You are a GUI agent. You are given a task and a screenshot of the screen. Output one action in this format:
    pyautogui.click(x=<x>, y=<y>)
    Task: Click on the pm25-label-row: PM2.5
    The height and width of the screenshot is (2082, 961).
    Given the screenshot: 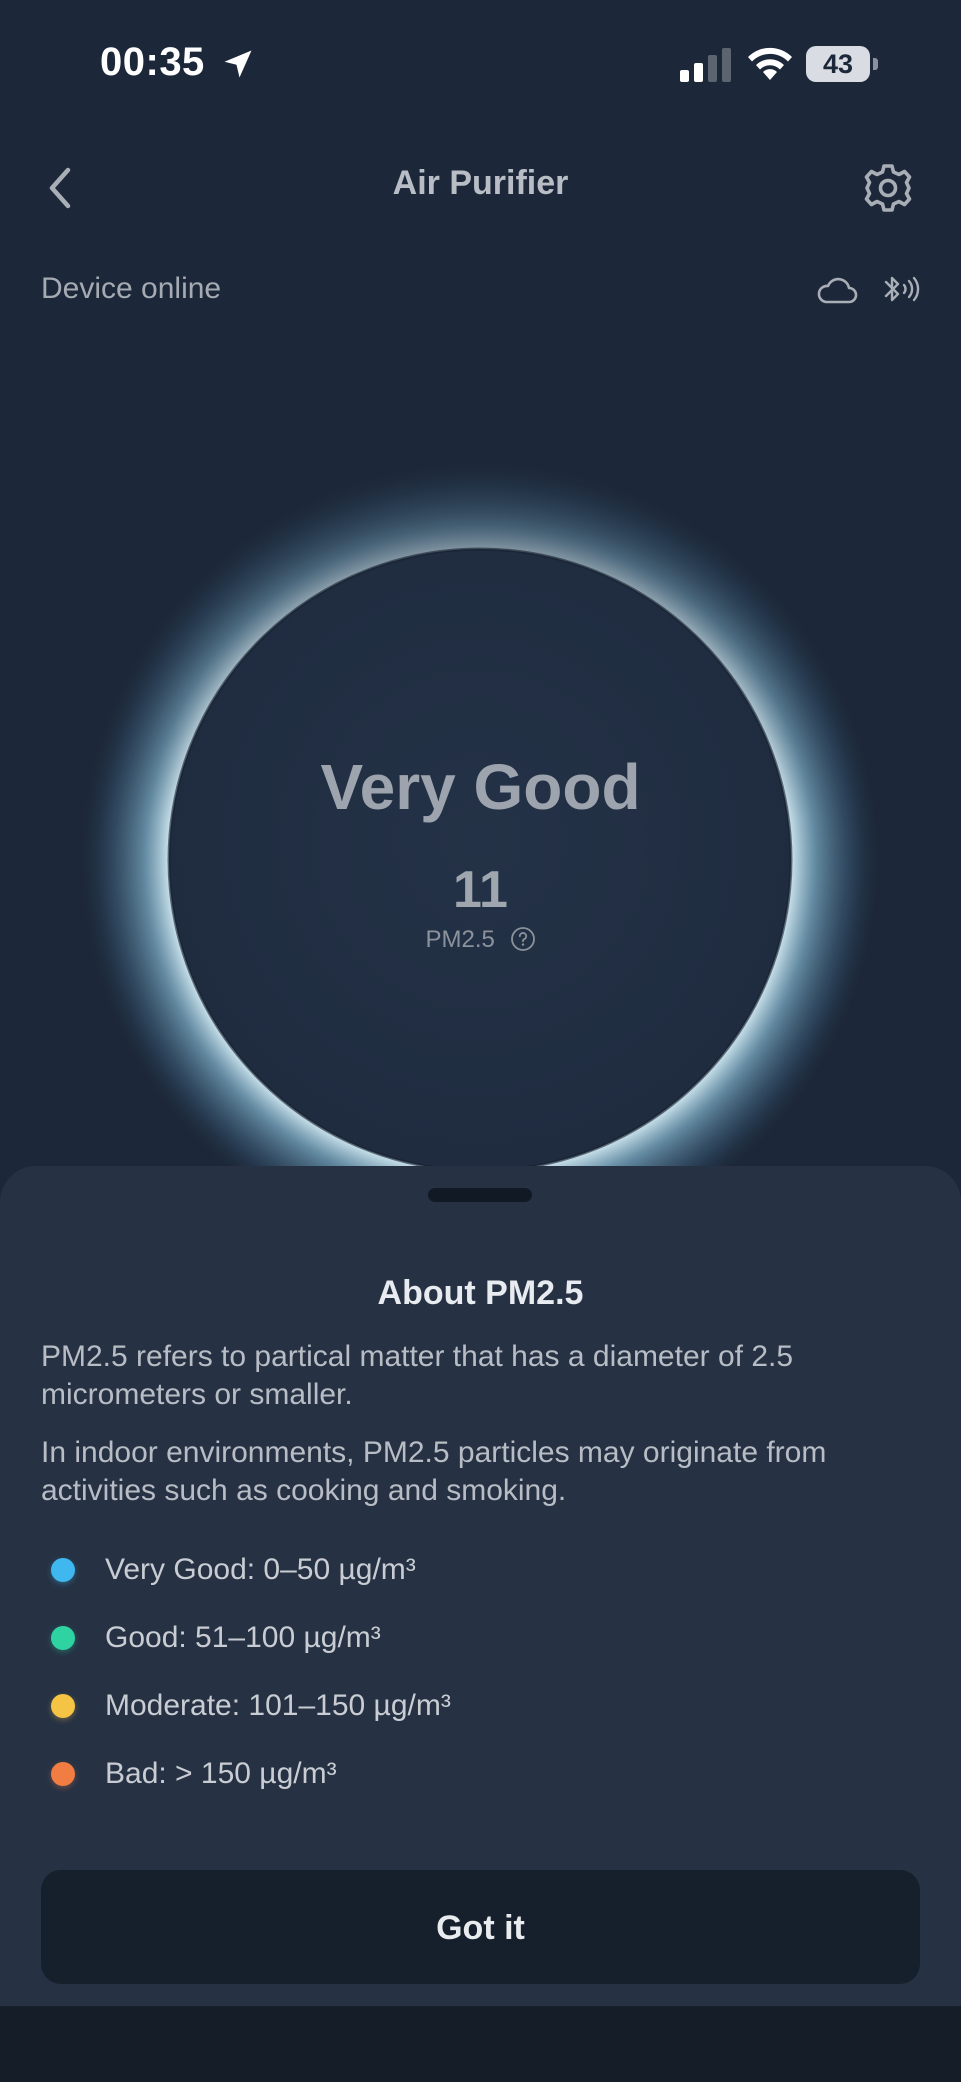 What is the action you would take?
    pyautogui.click(x=480, y=940)
    